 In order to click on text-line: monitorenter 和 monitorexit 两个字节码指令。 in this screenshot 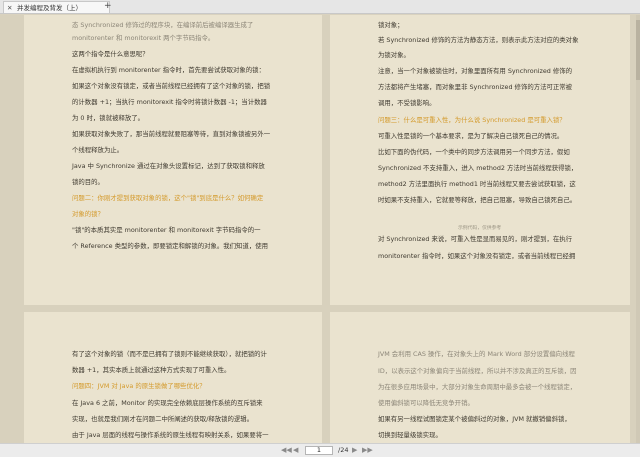, I will do `click(143, 38)`.